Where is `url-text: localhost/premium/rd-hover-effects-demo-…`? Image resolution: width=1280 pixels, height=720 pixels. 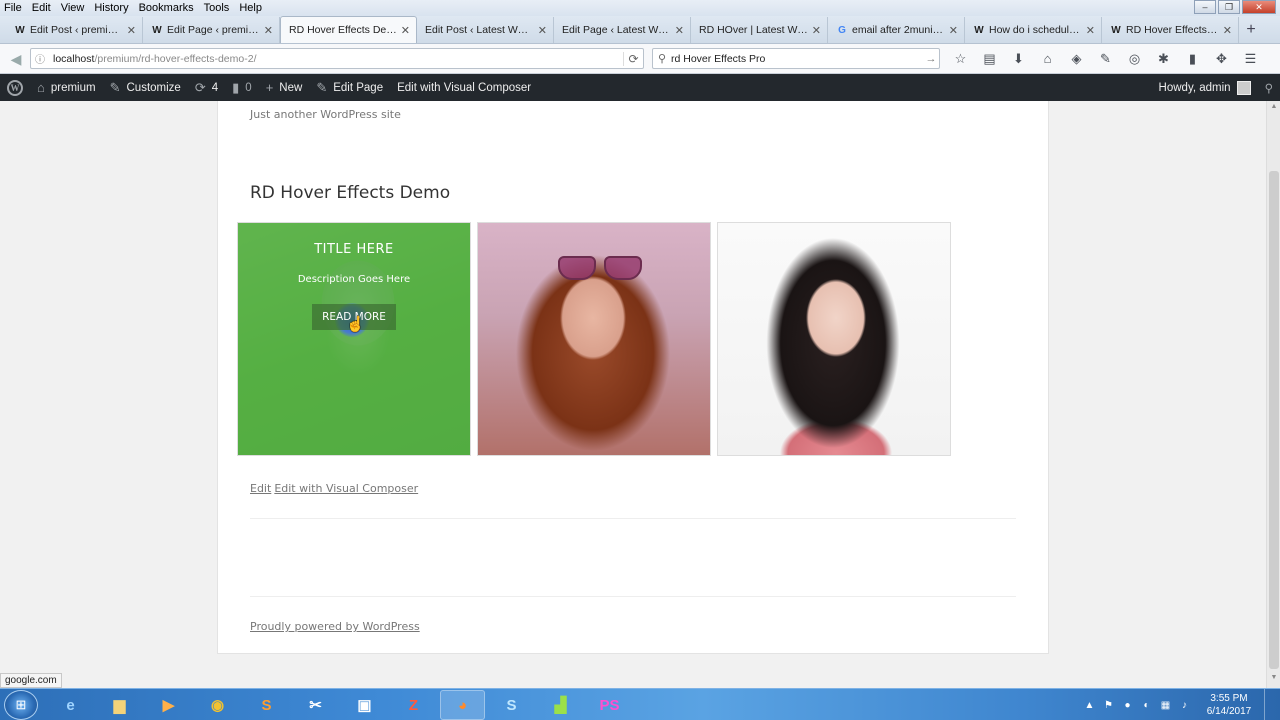
url-text: localhost/premium/rd-hover-effects-demo-… is located at coordinates (336, 59).